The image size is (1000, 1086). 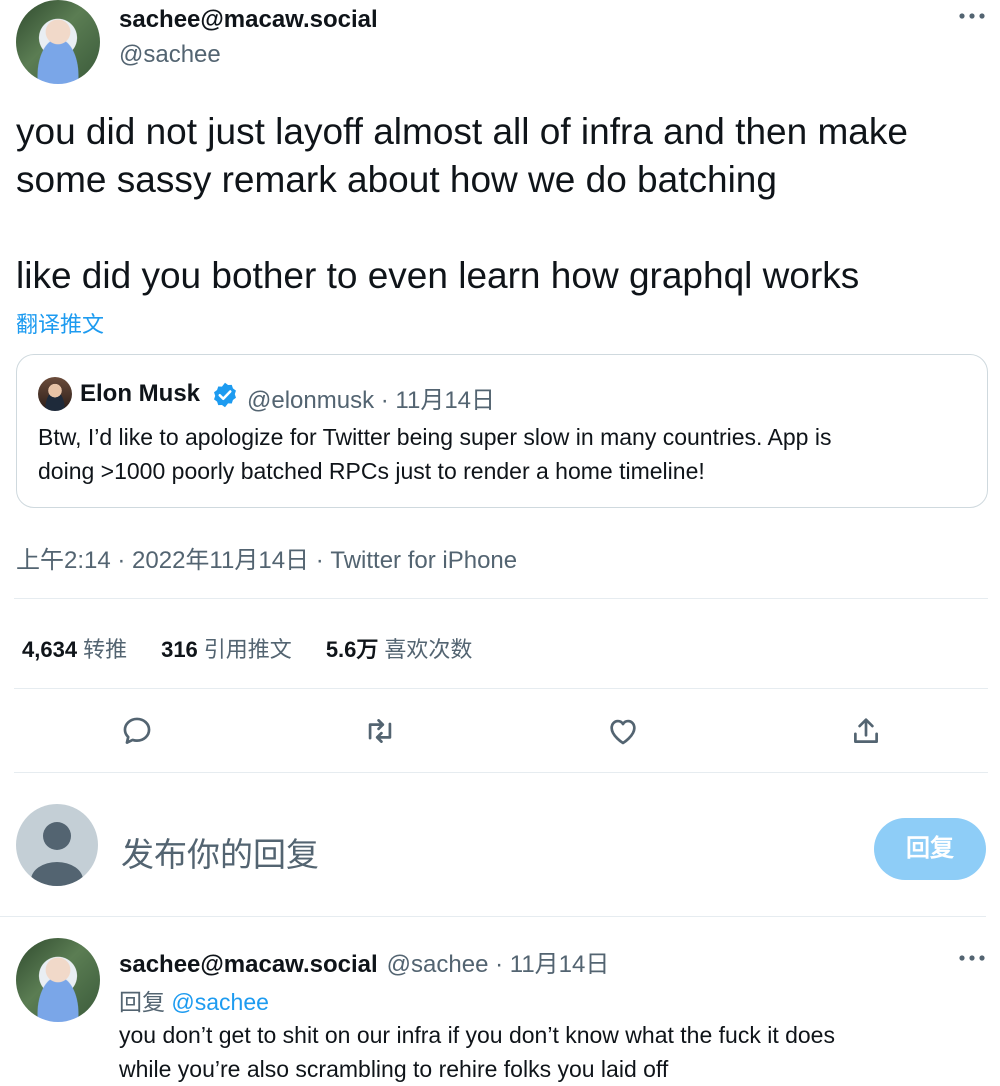 What do you see at coordinates (58, 980) in the screenshot?
I see `reply-author-avatar` at bounding box center [58, 980].